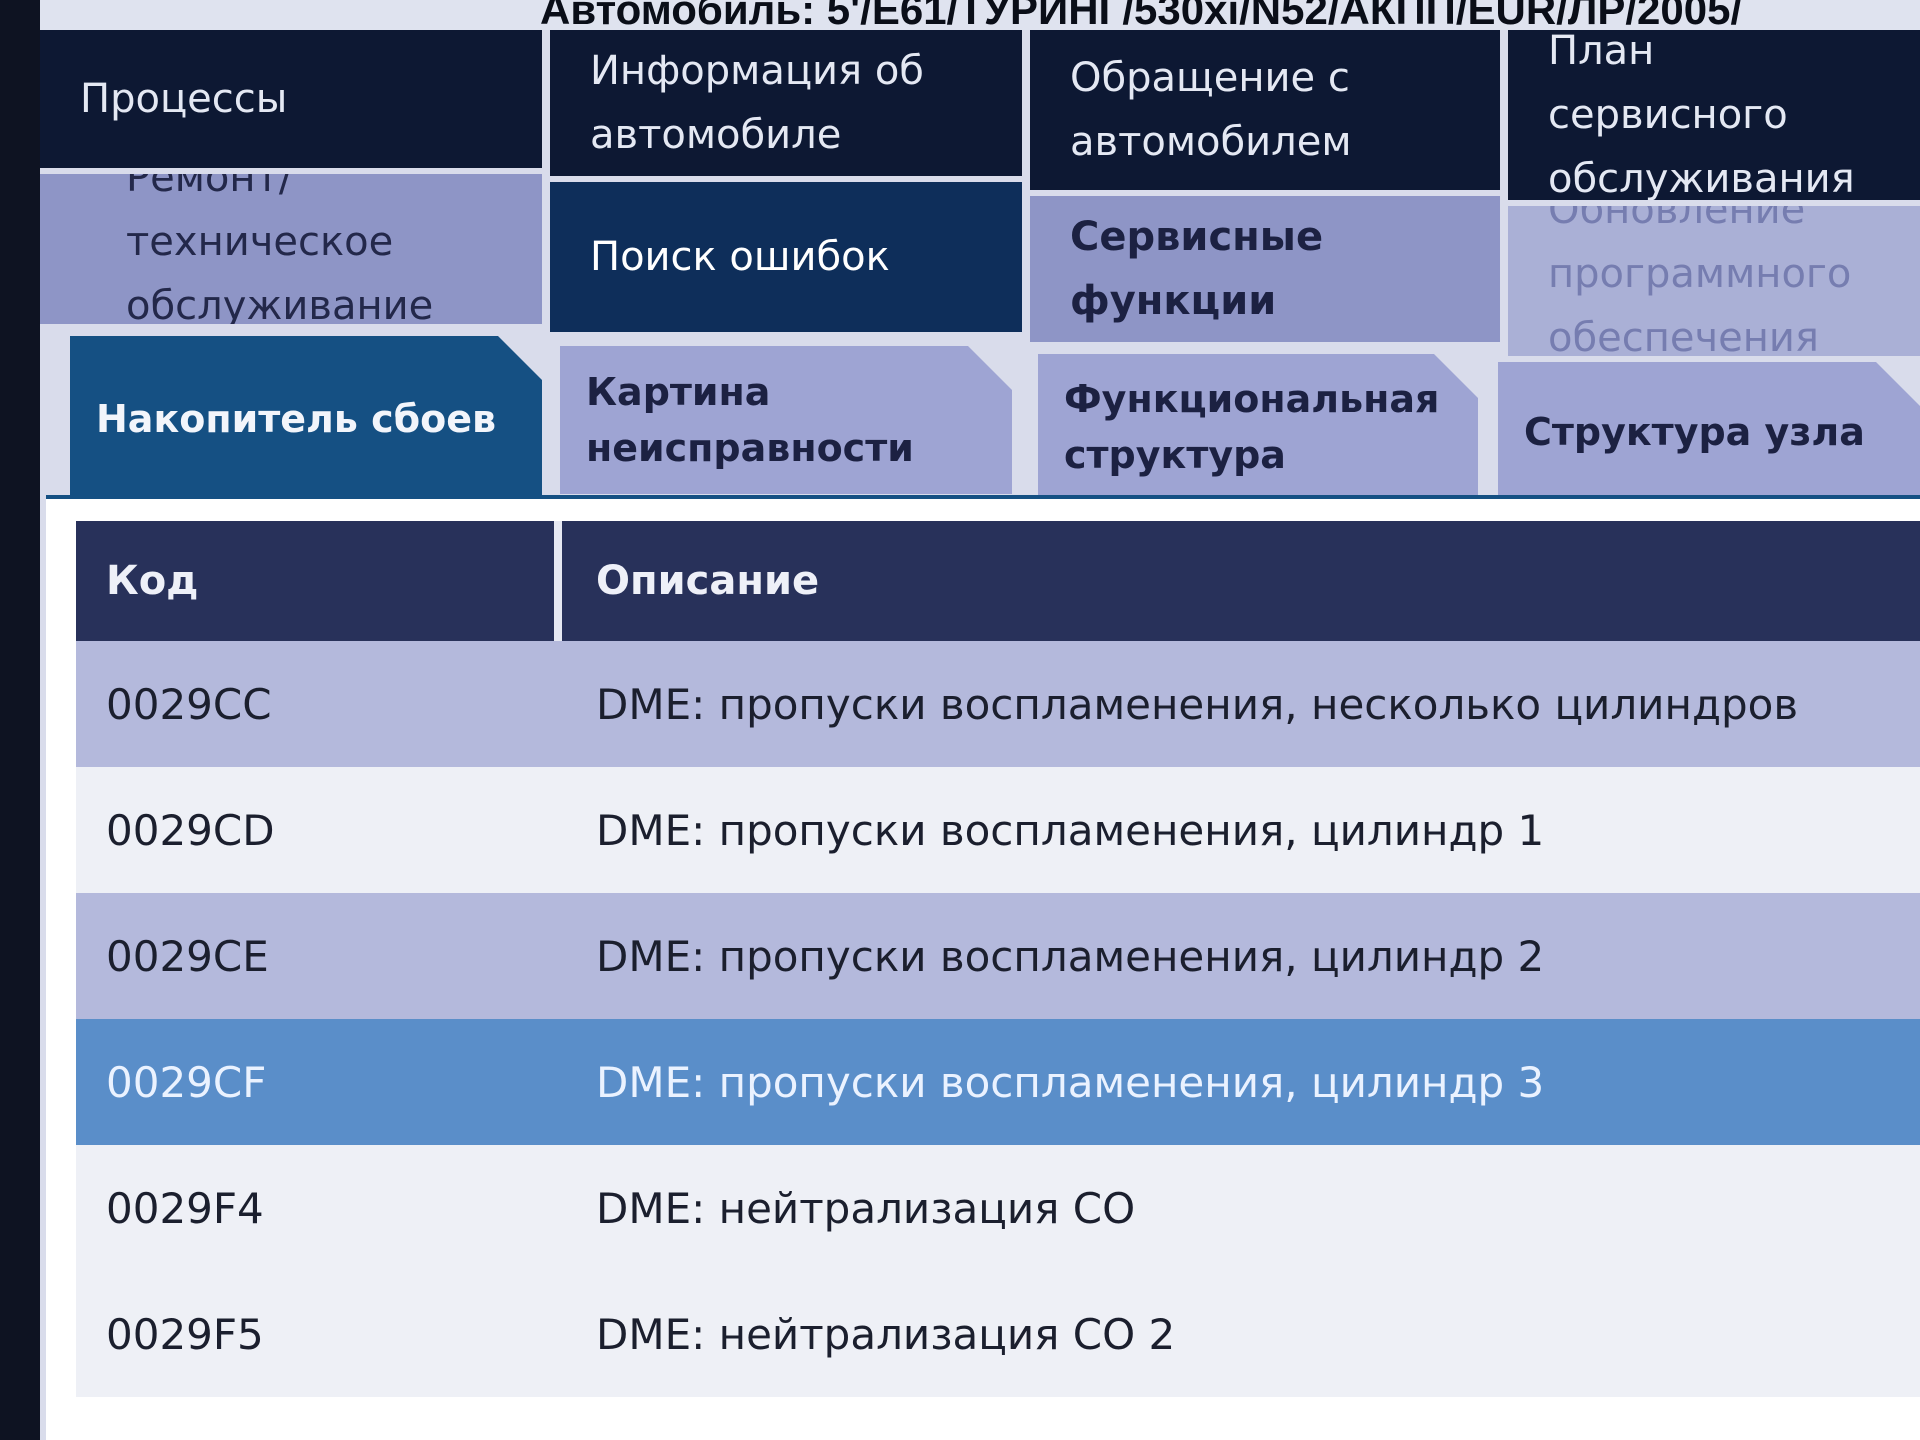 The width and height of the screenshot is (1920, 1440). I want to click on tab-fault-memory: Накопитель сбоев, so click(306, 418).